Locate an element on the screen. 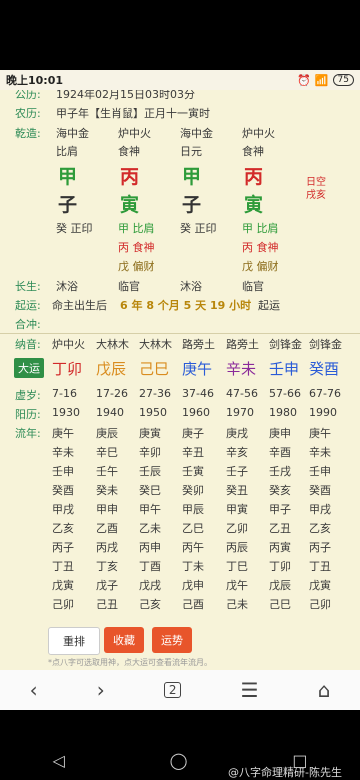 This screenshot has width=360, height=780. liunian-cell: 己丑 is located at coordinates (107, 604).